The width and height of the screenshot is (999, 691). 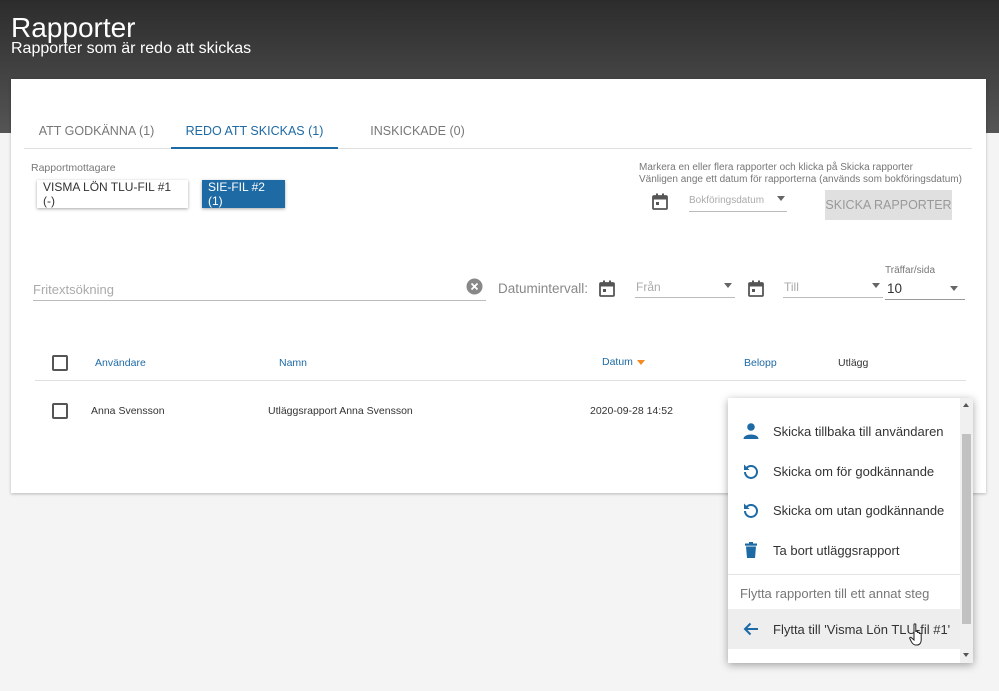 I want to click on menu-scrollbar, so click(x=966, y=530).